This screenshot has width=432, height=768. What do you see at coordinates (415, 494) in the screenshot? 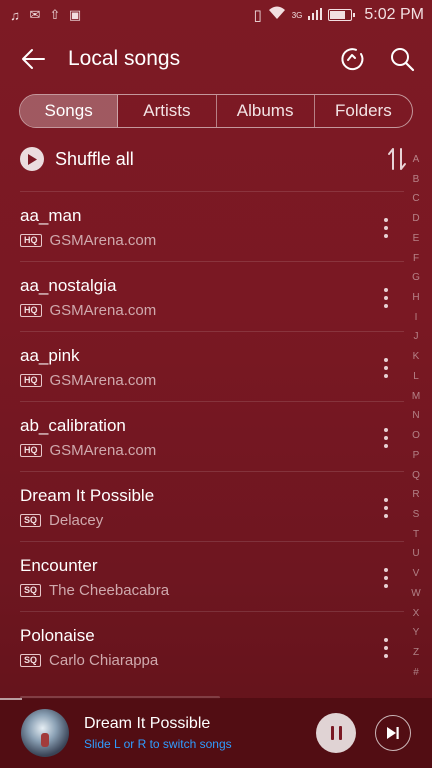
I see `alphabet-index-letter: R` at bounding box center [415, 494].